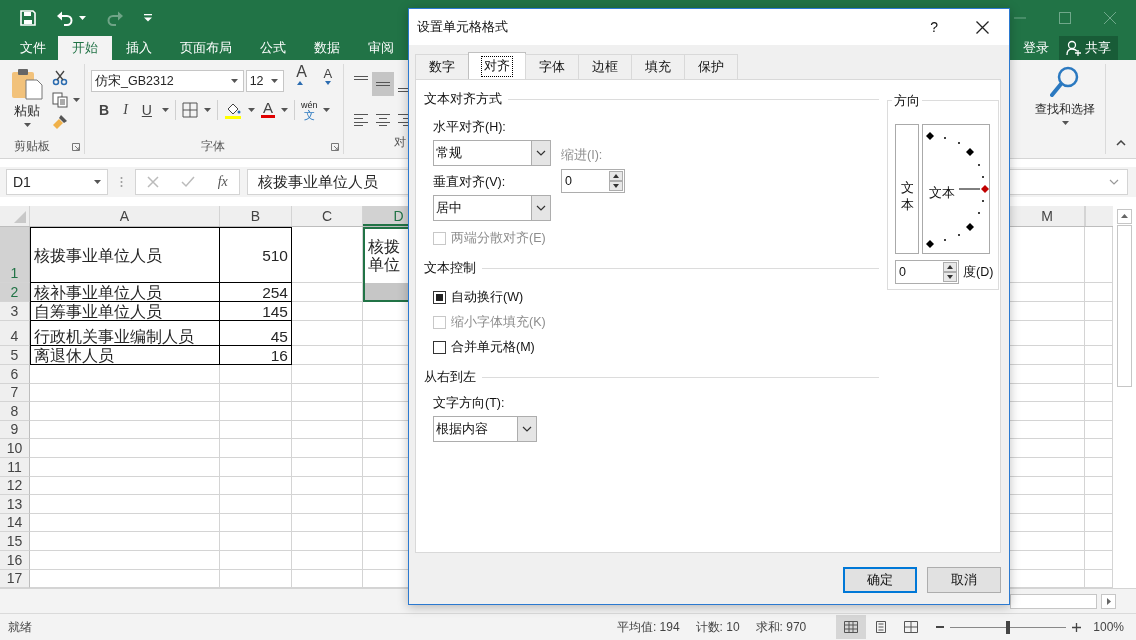 The height and width of the screenshot is (640, 1136). Describe the element at coordinates (492, 153) in the screenshot. I see `horizontal-alignment-dropdown: 常规` at that location.